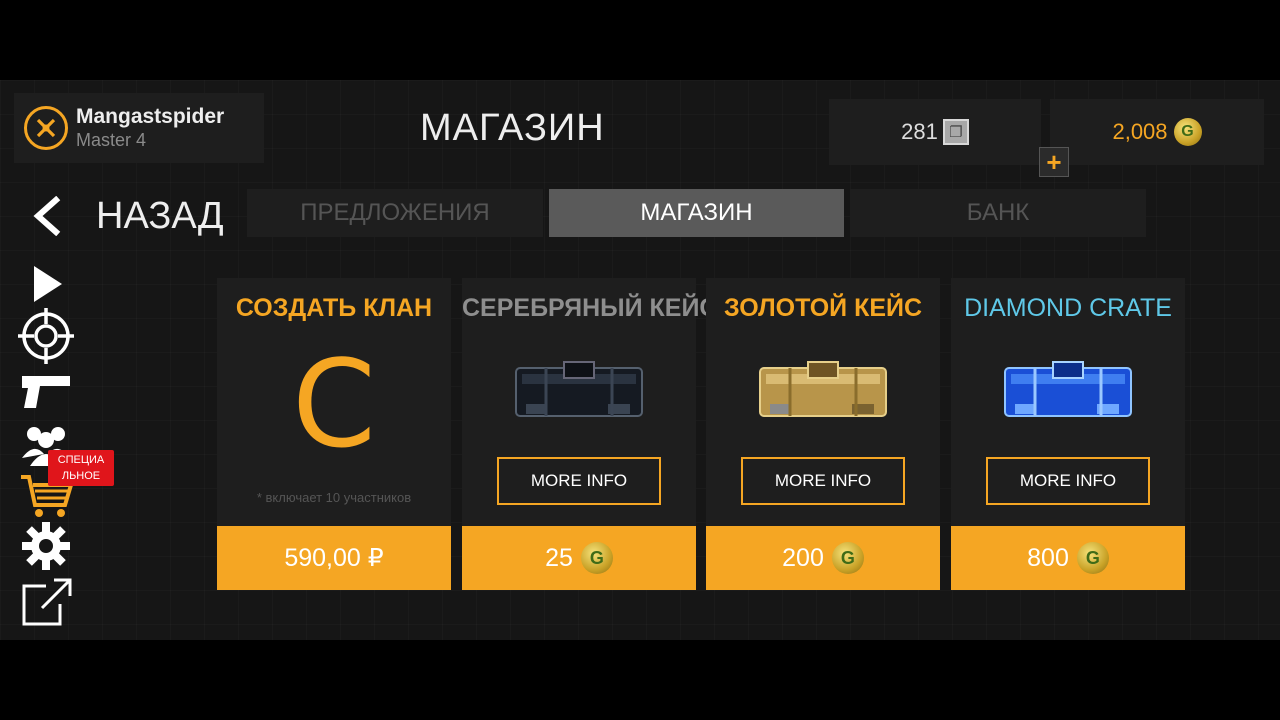 The image size is (1280, 720). What do you see at coordinates (1068, 389) in the screenshot?
I see `diamond-crate-icon` at bounding box center [1068, 389].